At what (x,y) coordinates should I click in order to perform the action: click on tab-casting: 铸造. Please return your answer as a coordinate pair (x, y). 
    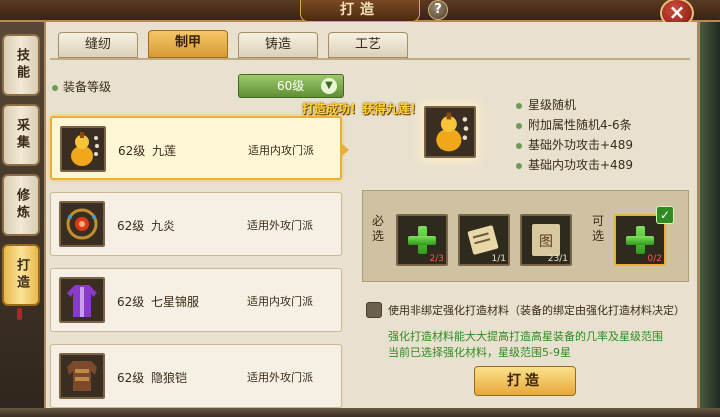
    Looking at the image, I should click on (278, 45).